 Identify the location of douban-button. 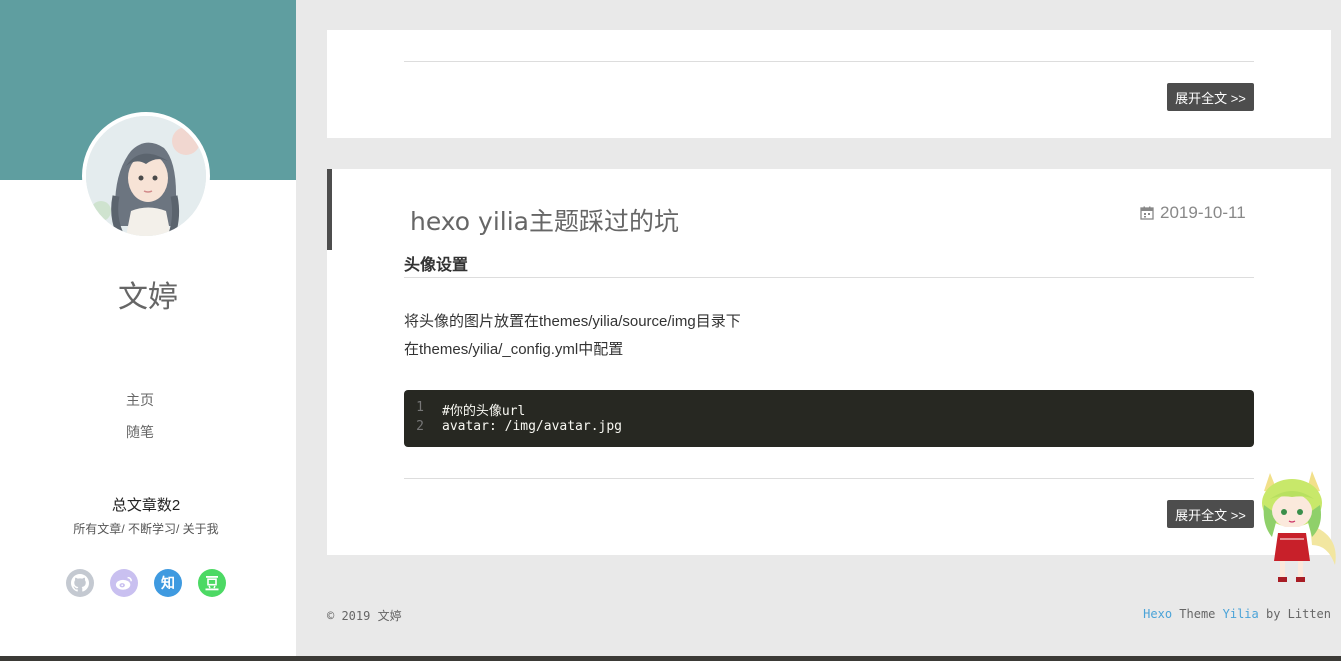
(212, 583).